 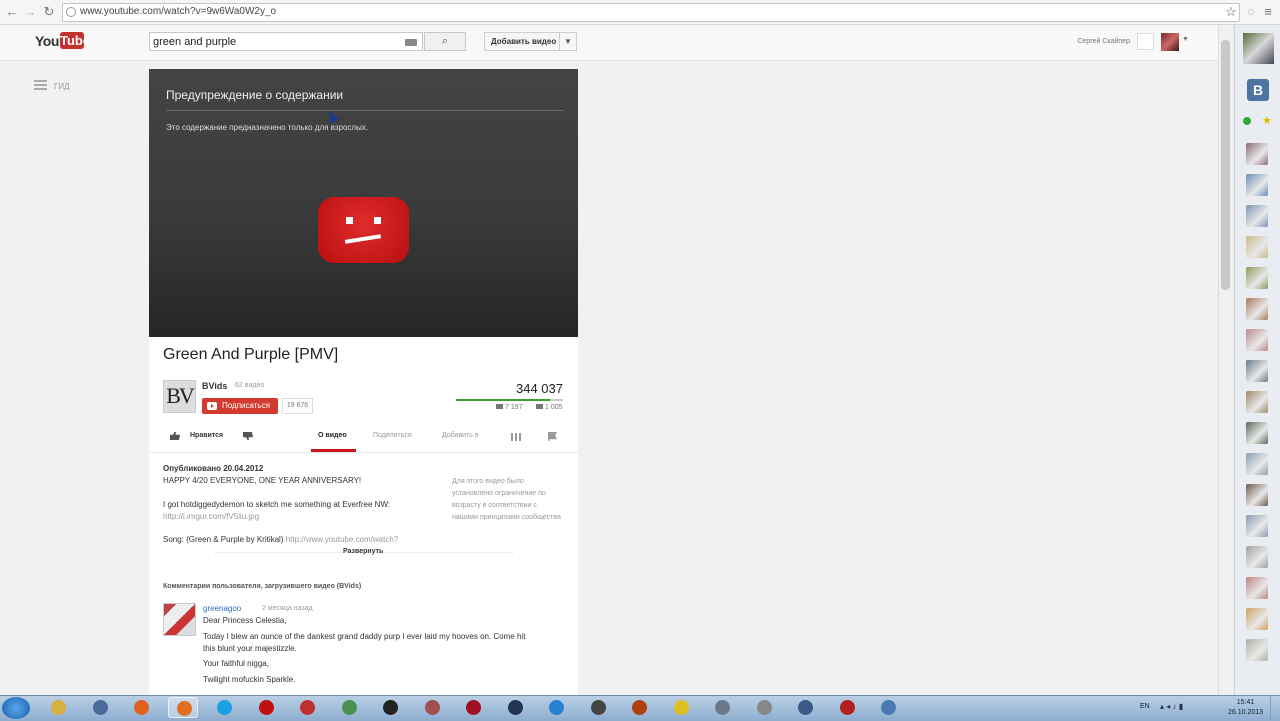 I want to click on yellow-circle-icon, so click(x=681, y=707).